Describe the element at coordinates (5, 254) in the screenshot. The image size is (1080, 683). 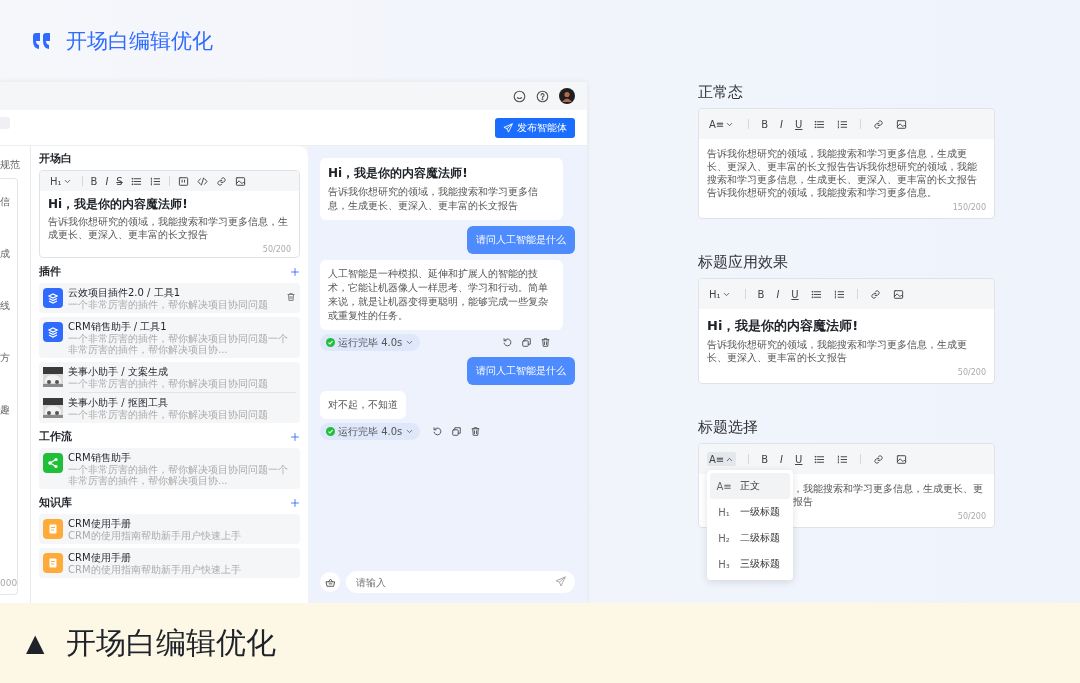
I see `side-text: 成` at that location.